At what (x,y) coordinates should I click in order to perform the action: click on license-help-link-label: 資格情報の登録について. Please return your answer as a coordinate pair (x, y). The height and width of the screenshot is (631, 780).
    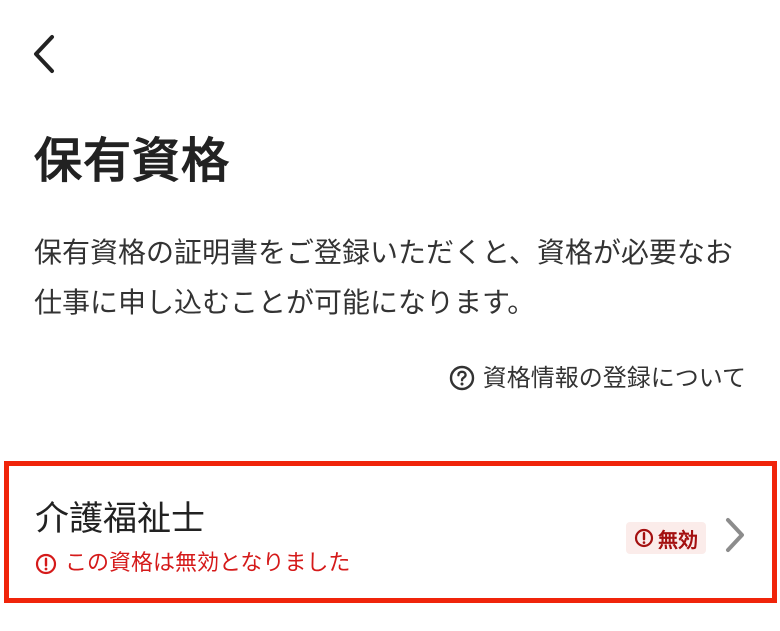
    Looking at the image, I should click on (614, 378).